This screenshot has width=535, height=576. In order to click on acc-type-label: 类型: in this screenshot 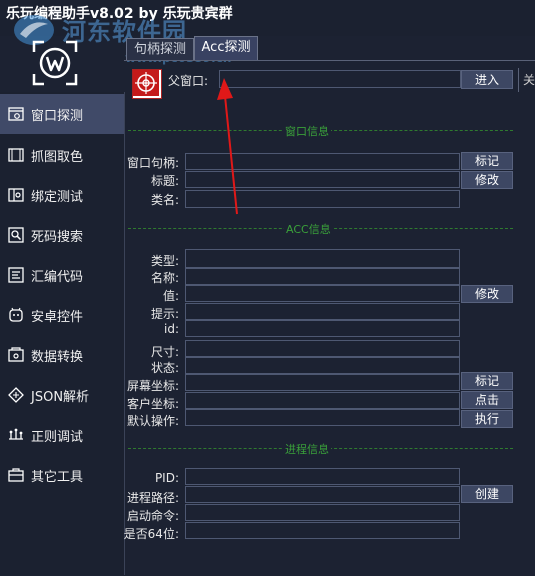, I will do `click(164, 261)`.